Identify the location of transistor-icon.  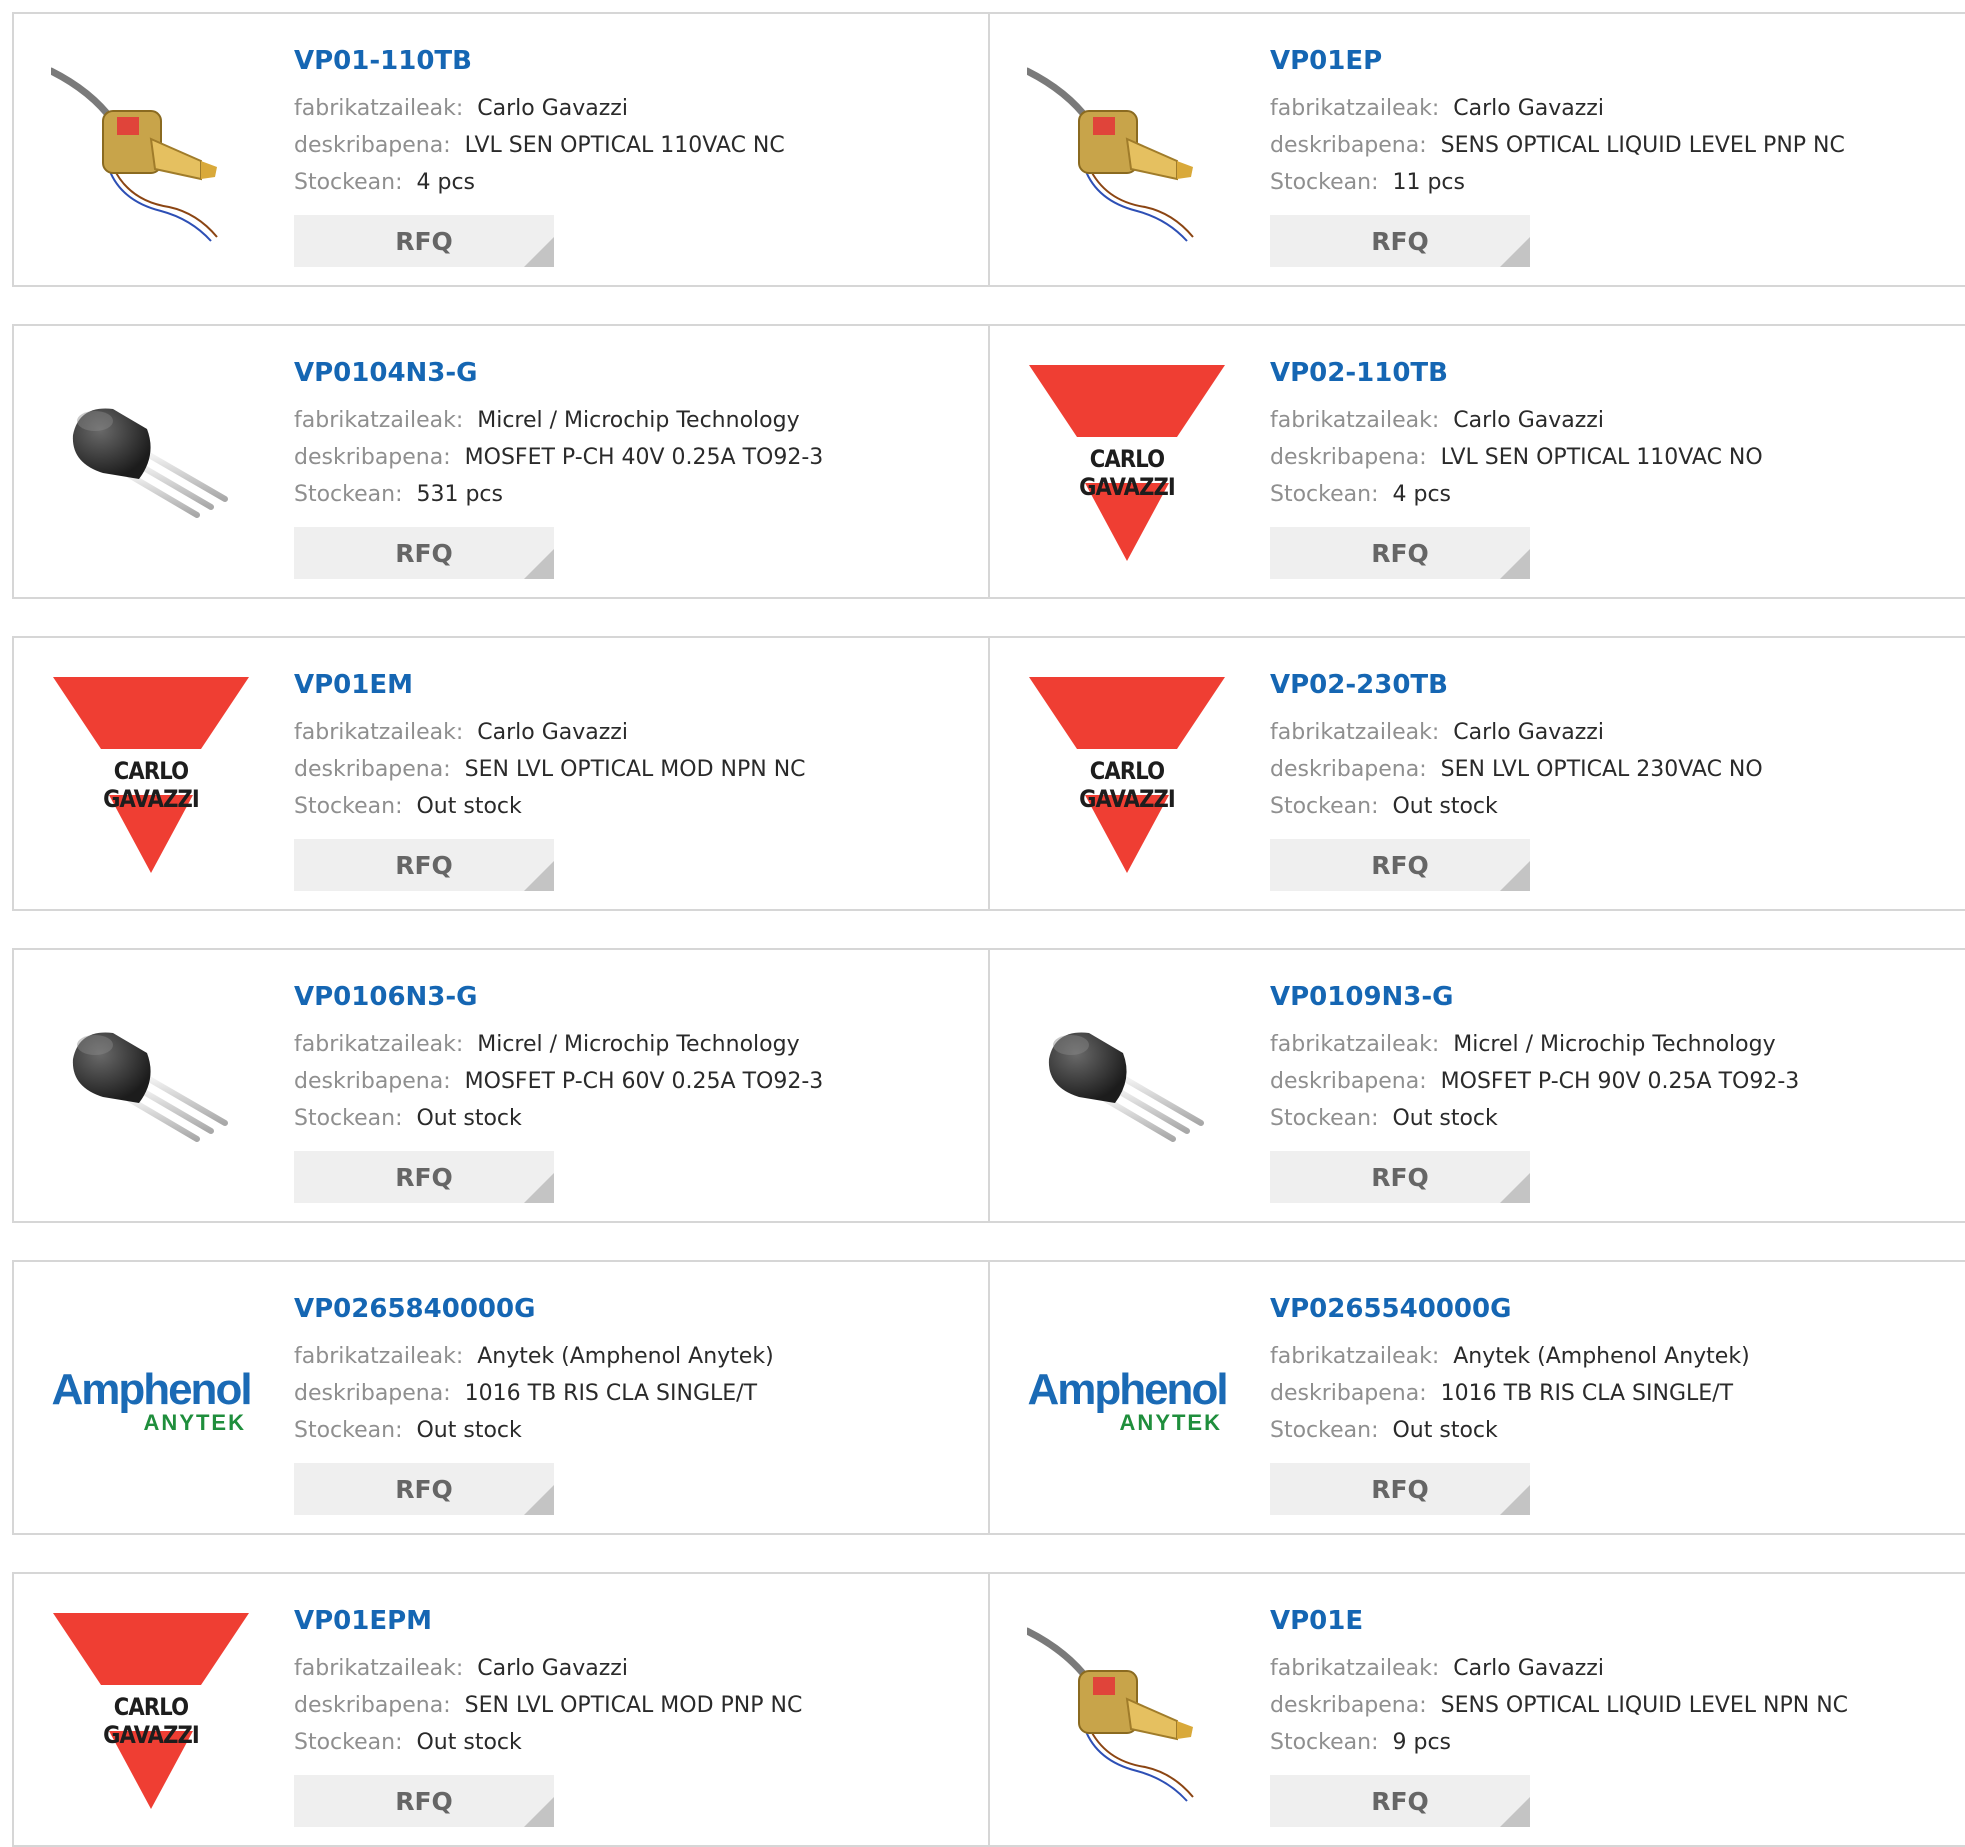
(151, 1089).